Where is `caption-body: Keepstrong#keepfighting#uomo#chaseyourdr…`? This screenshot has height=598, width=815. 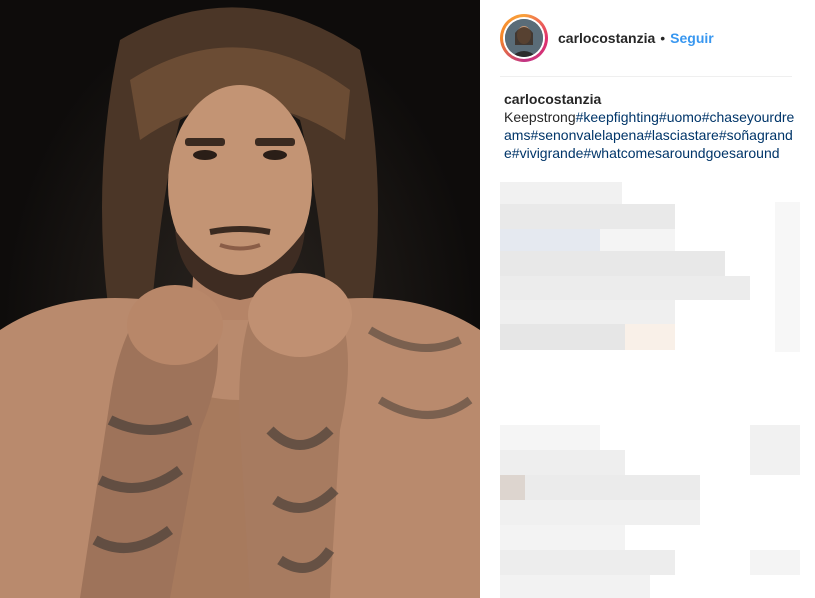
caption-body: Keepstrong#keepfighting#uomo#chaseyourdr… is located at coordinates (649, 135).